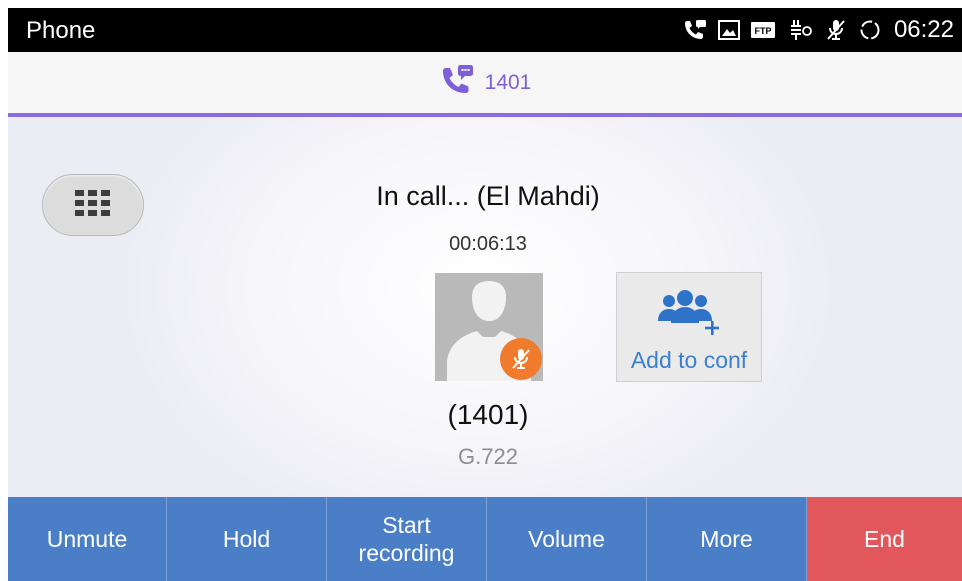  I want to click on usb-debug-icon, so click(800, 30).